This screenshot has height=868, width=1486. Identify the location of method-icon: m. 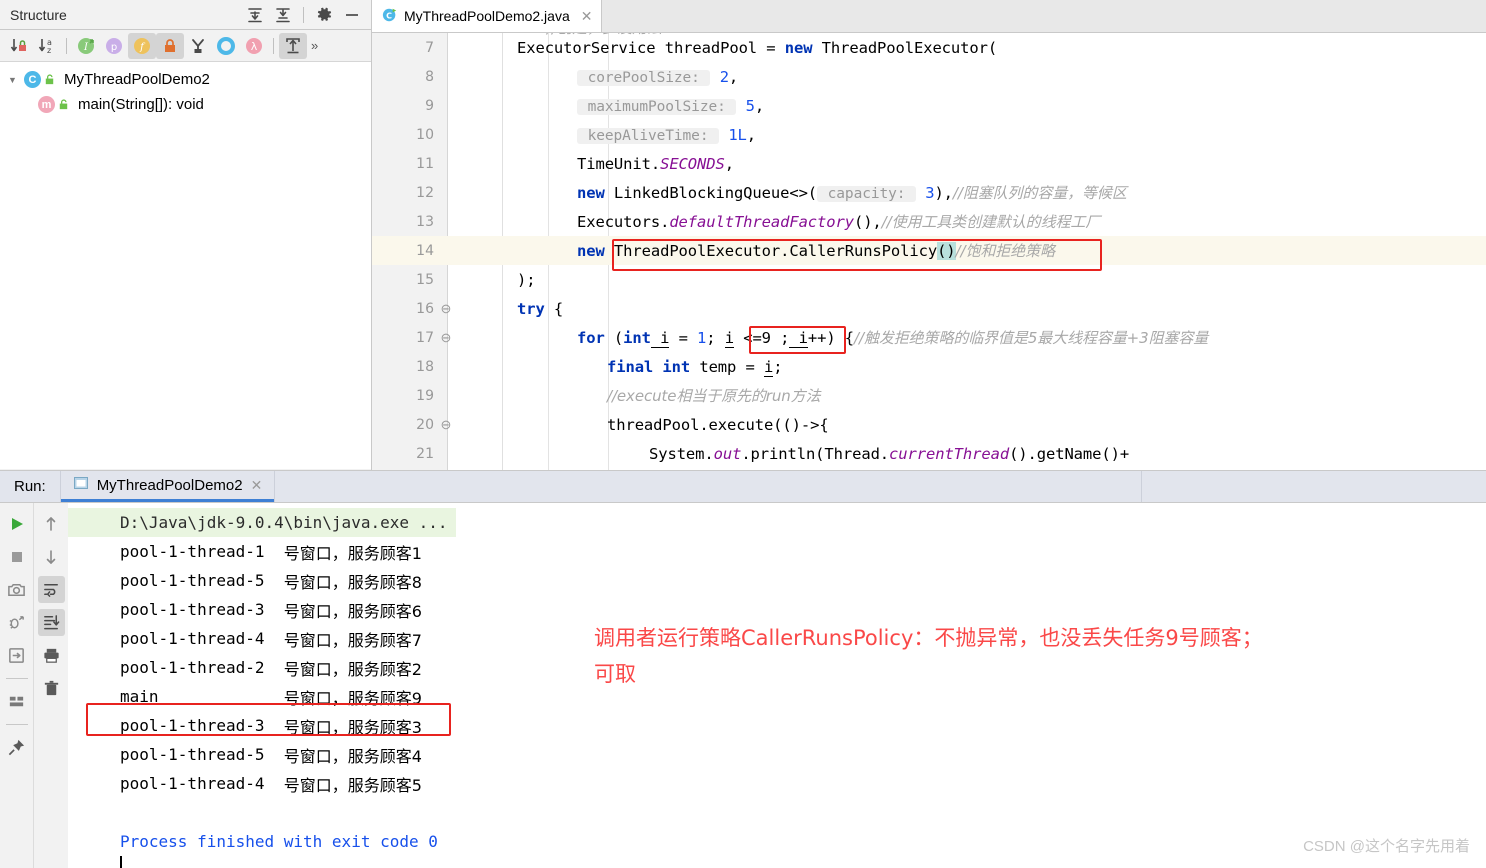
(46, 104).